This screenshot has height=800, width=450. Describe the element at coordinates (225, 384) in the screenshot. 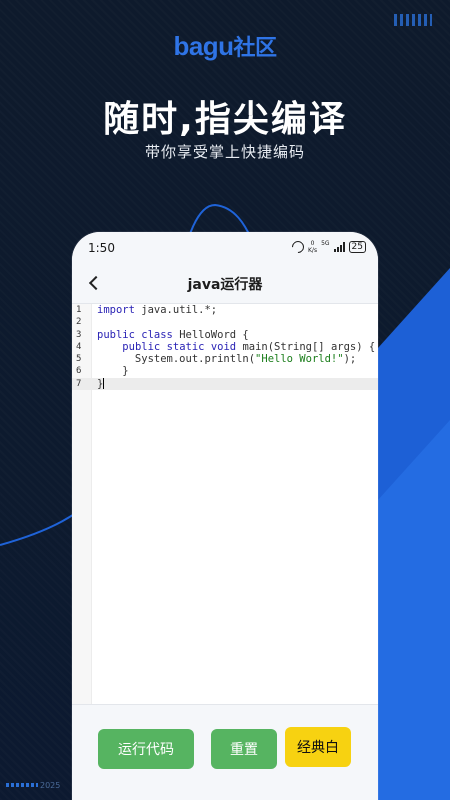

I see `code-line: 7}` at that location.